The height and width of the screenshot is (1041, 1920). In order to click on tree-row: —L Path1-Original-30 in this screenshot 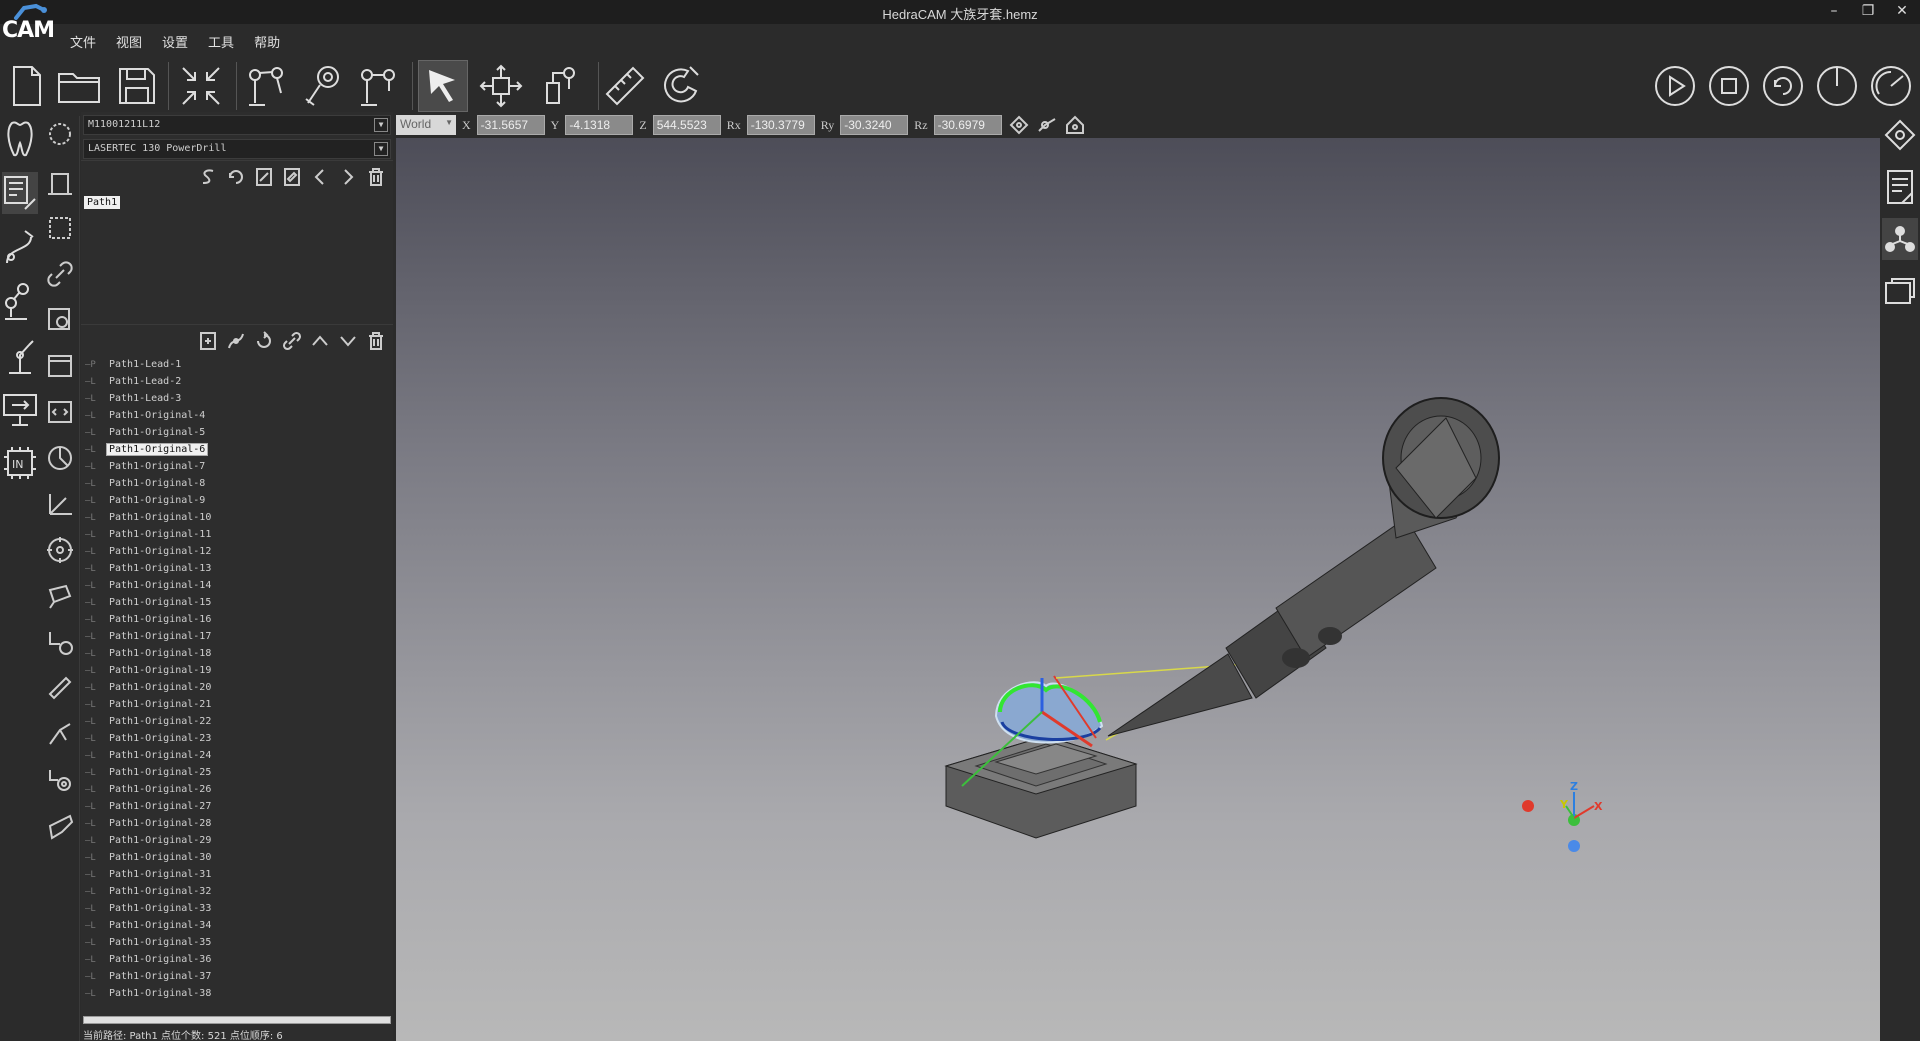, I will do `click(237, 857)`.